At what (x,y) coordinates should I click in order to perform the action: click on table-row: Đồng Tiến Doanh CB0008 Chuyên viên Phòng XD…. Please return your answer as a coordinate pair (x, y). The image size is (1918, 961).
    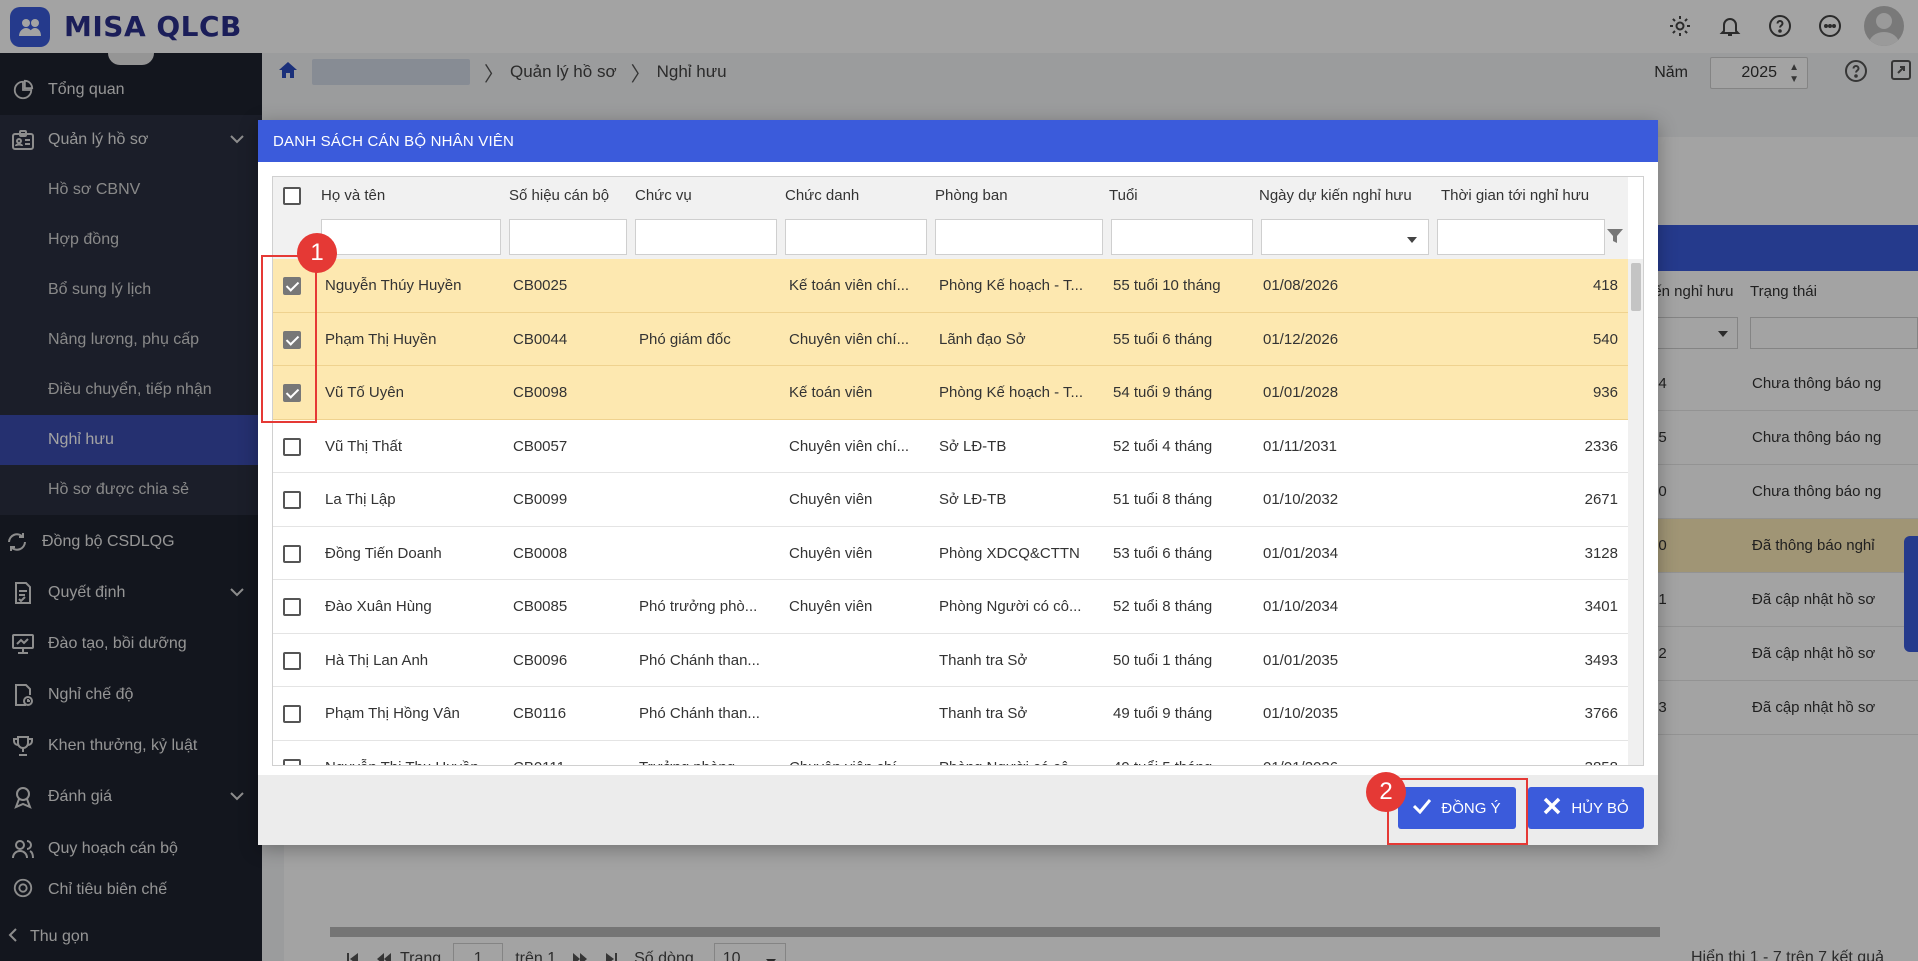
    Looking at the image, I should click on (950, 553).